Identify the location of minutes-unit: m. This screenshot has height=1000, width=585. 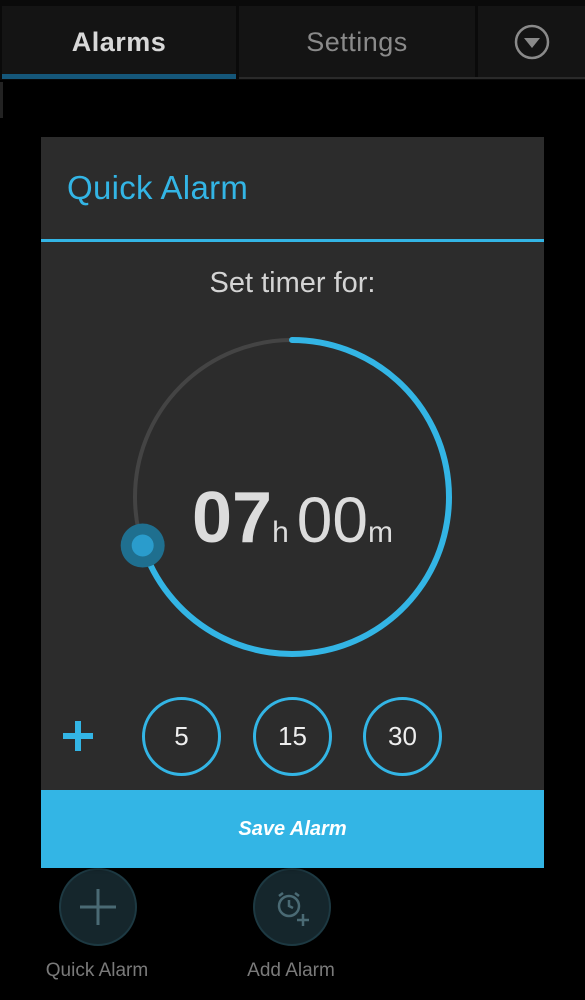
(380, 532).